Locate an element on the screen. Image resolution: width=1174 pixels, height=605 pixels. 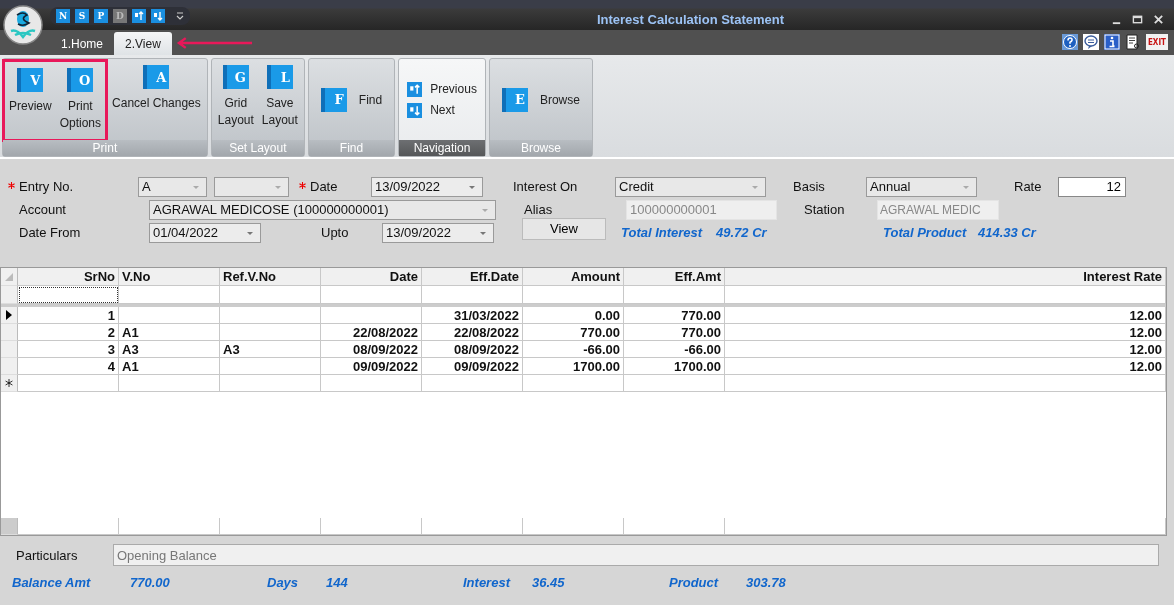
basis-dropdown: Annual is located at coordinates (921, 186).